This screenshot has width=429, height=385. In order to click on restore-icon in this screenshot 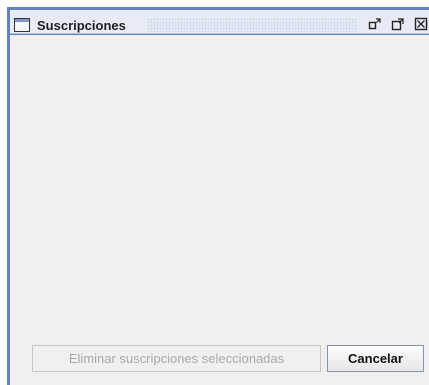, I will do `click(375, 24)`.